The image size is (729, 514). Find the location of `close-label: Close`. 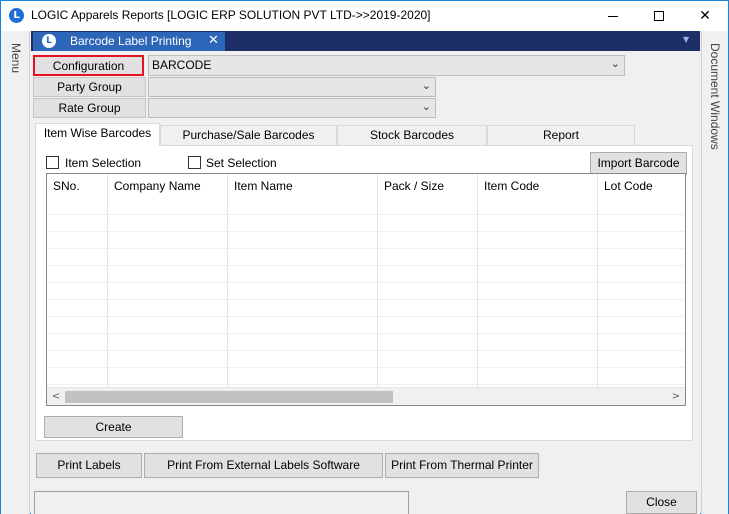

close-label: Close is located at coordinates (661, 502).